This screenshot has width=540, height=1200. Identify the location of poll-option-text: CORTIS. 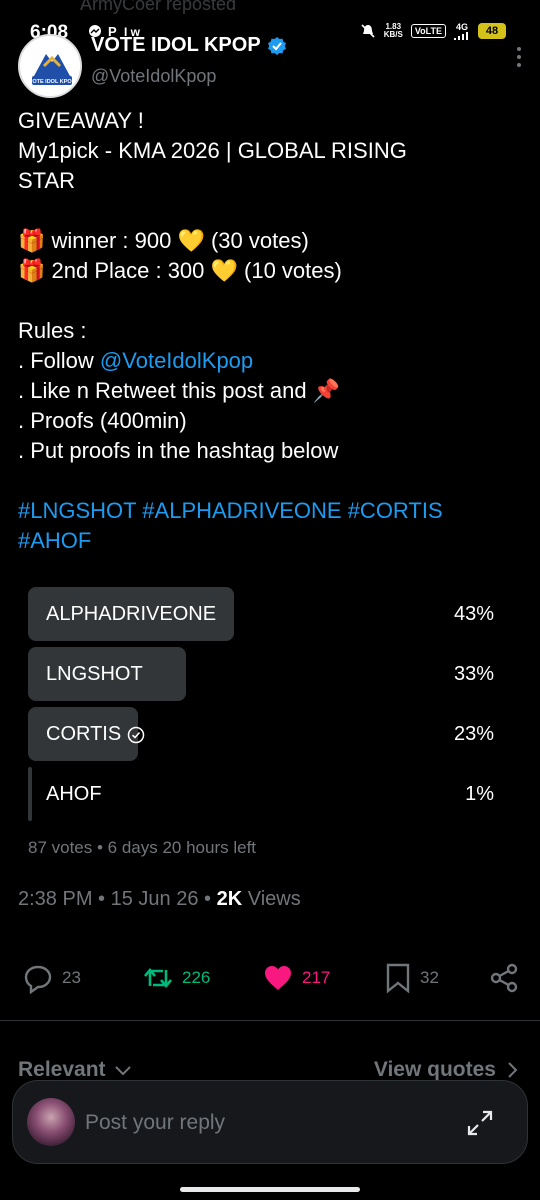
(84, 734).